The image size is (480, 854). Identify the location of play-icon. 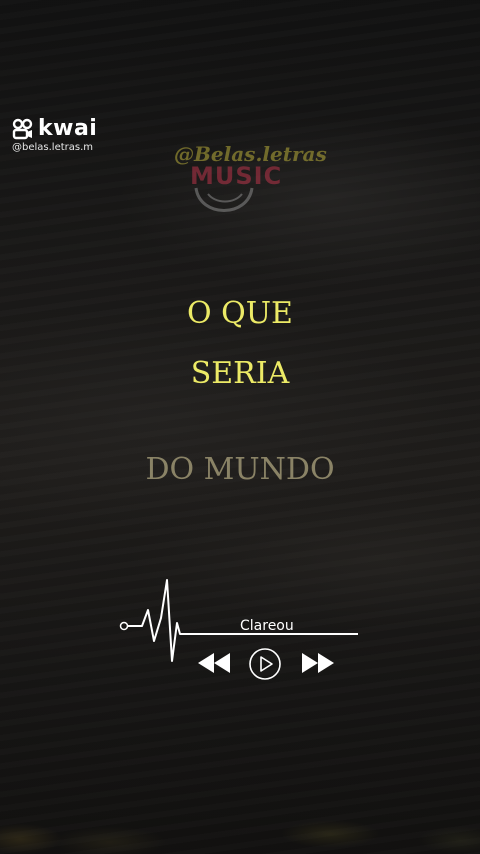
(265, 664).